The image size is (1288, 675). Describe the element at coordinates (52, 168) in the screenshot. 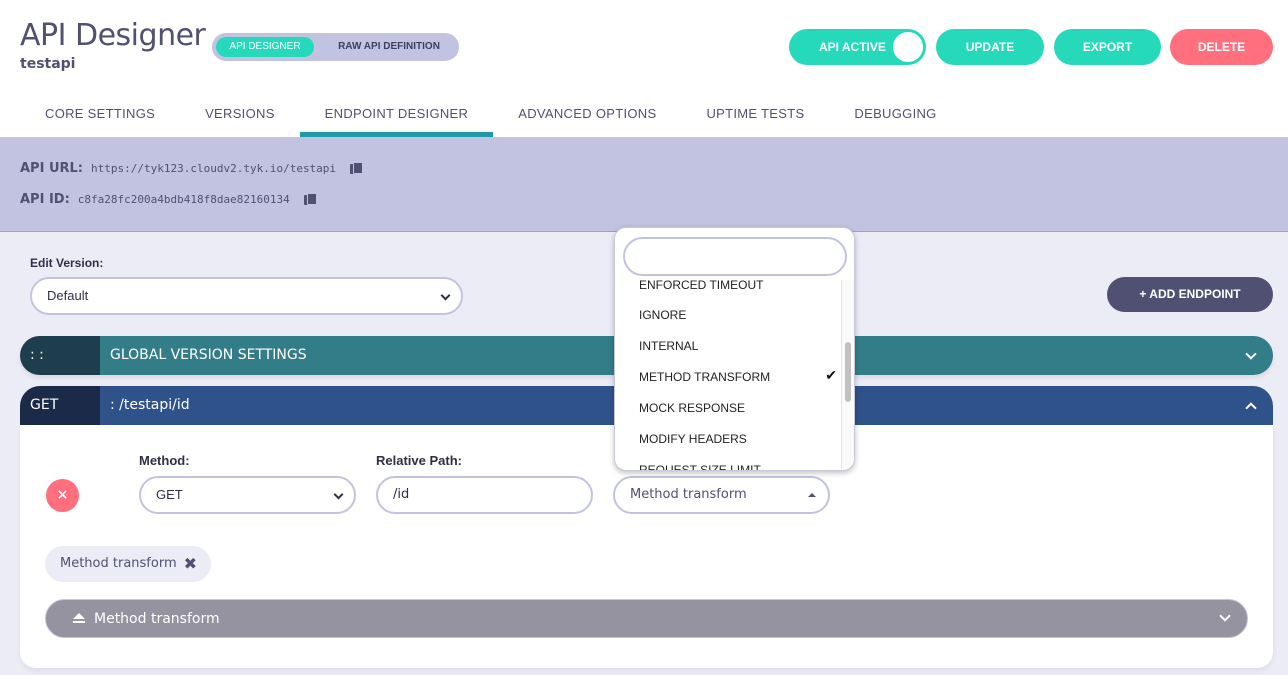

I see `api-url-label: API URL:` at that location.